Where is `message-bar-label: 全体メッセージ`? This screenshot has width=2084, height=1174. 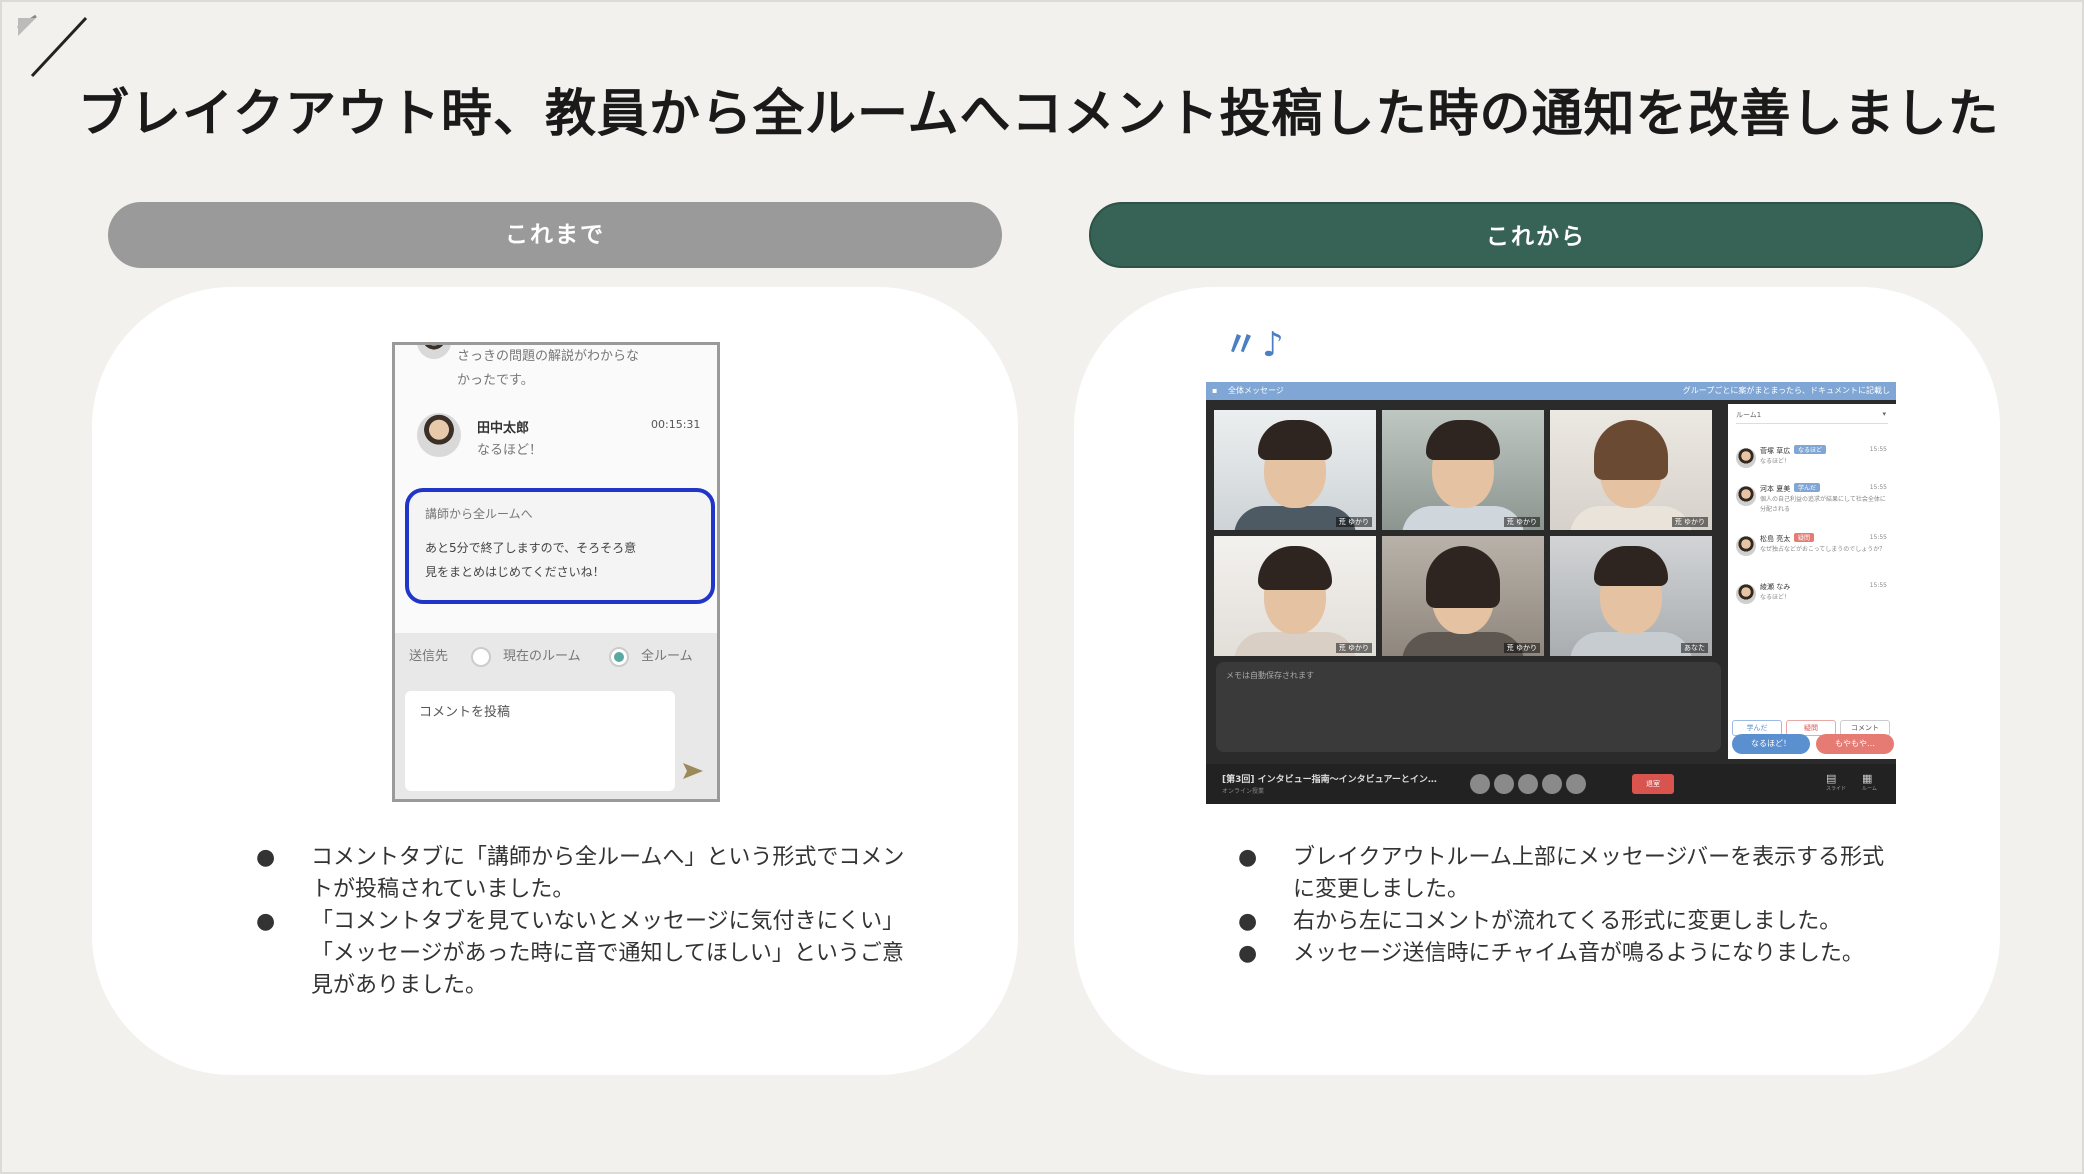
message-bar-label: 全体メッセージ is located at coordinates (1256, 390).